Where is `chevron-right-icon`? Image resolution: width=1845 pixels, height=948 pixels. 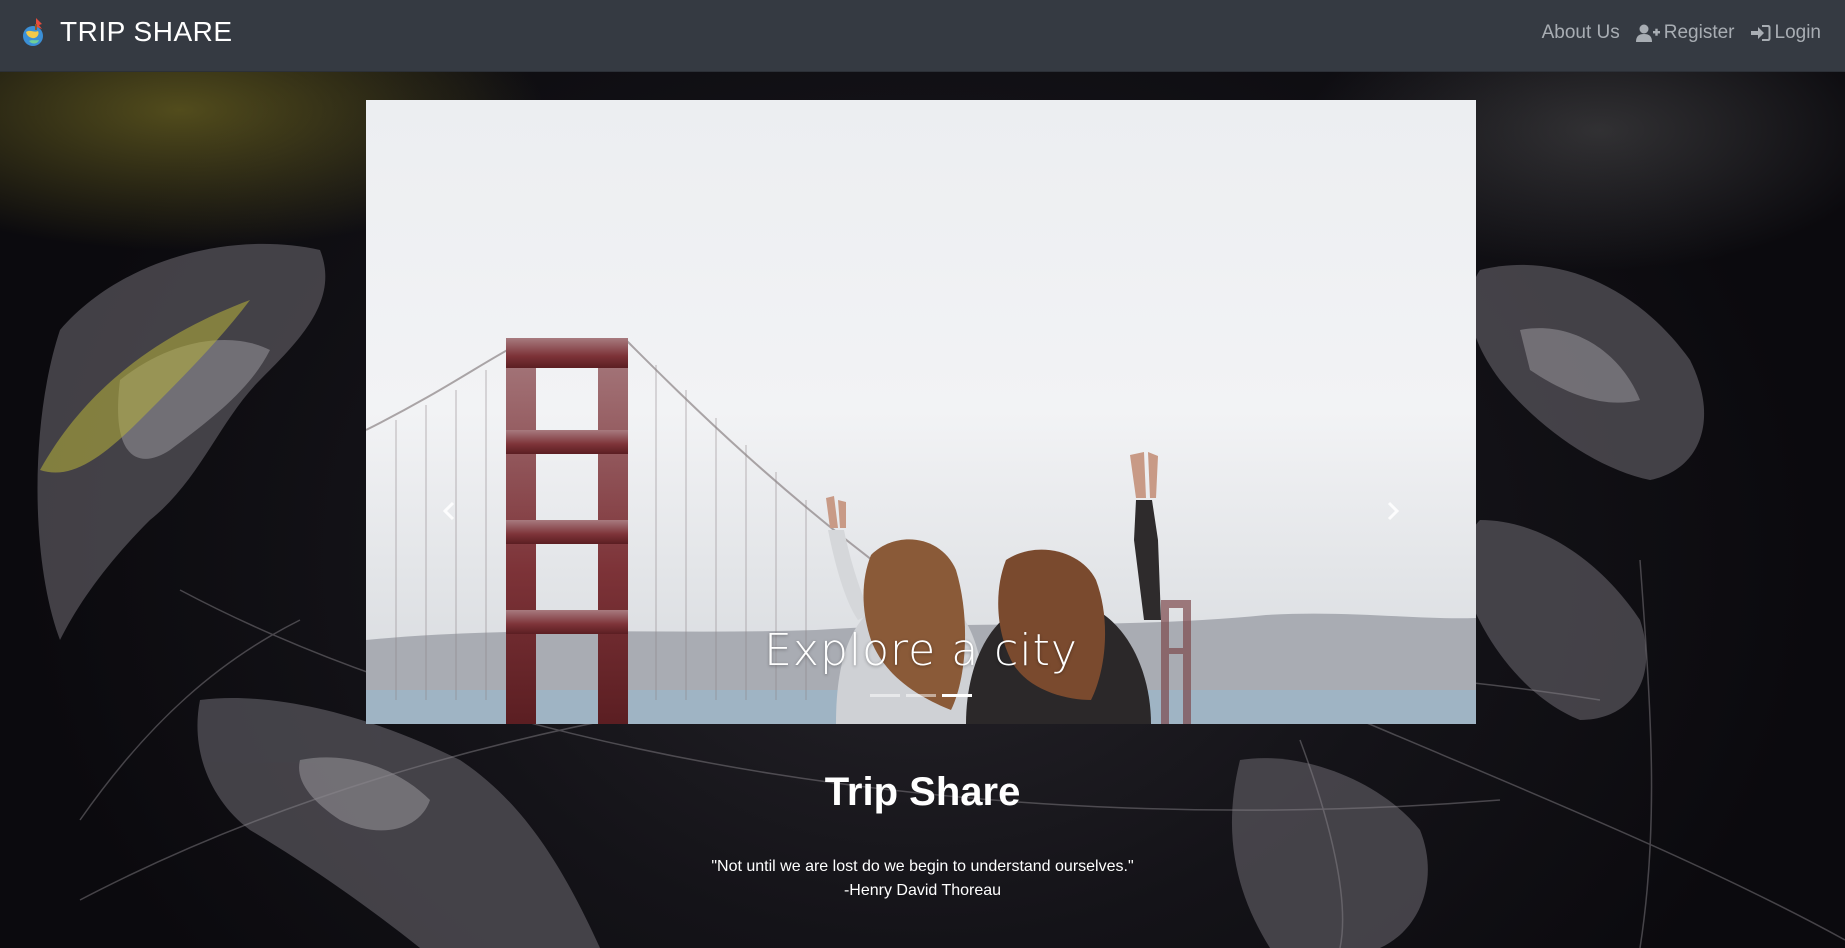 chevron-right-icon is located at coordinates (1393, 511).